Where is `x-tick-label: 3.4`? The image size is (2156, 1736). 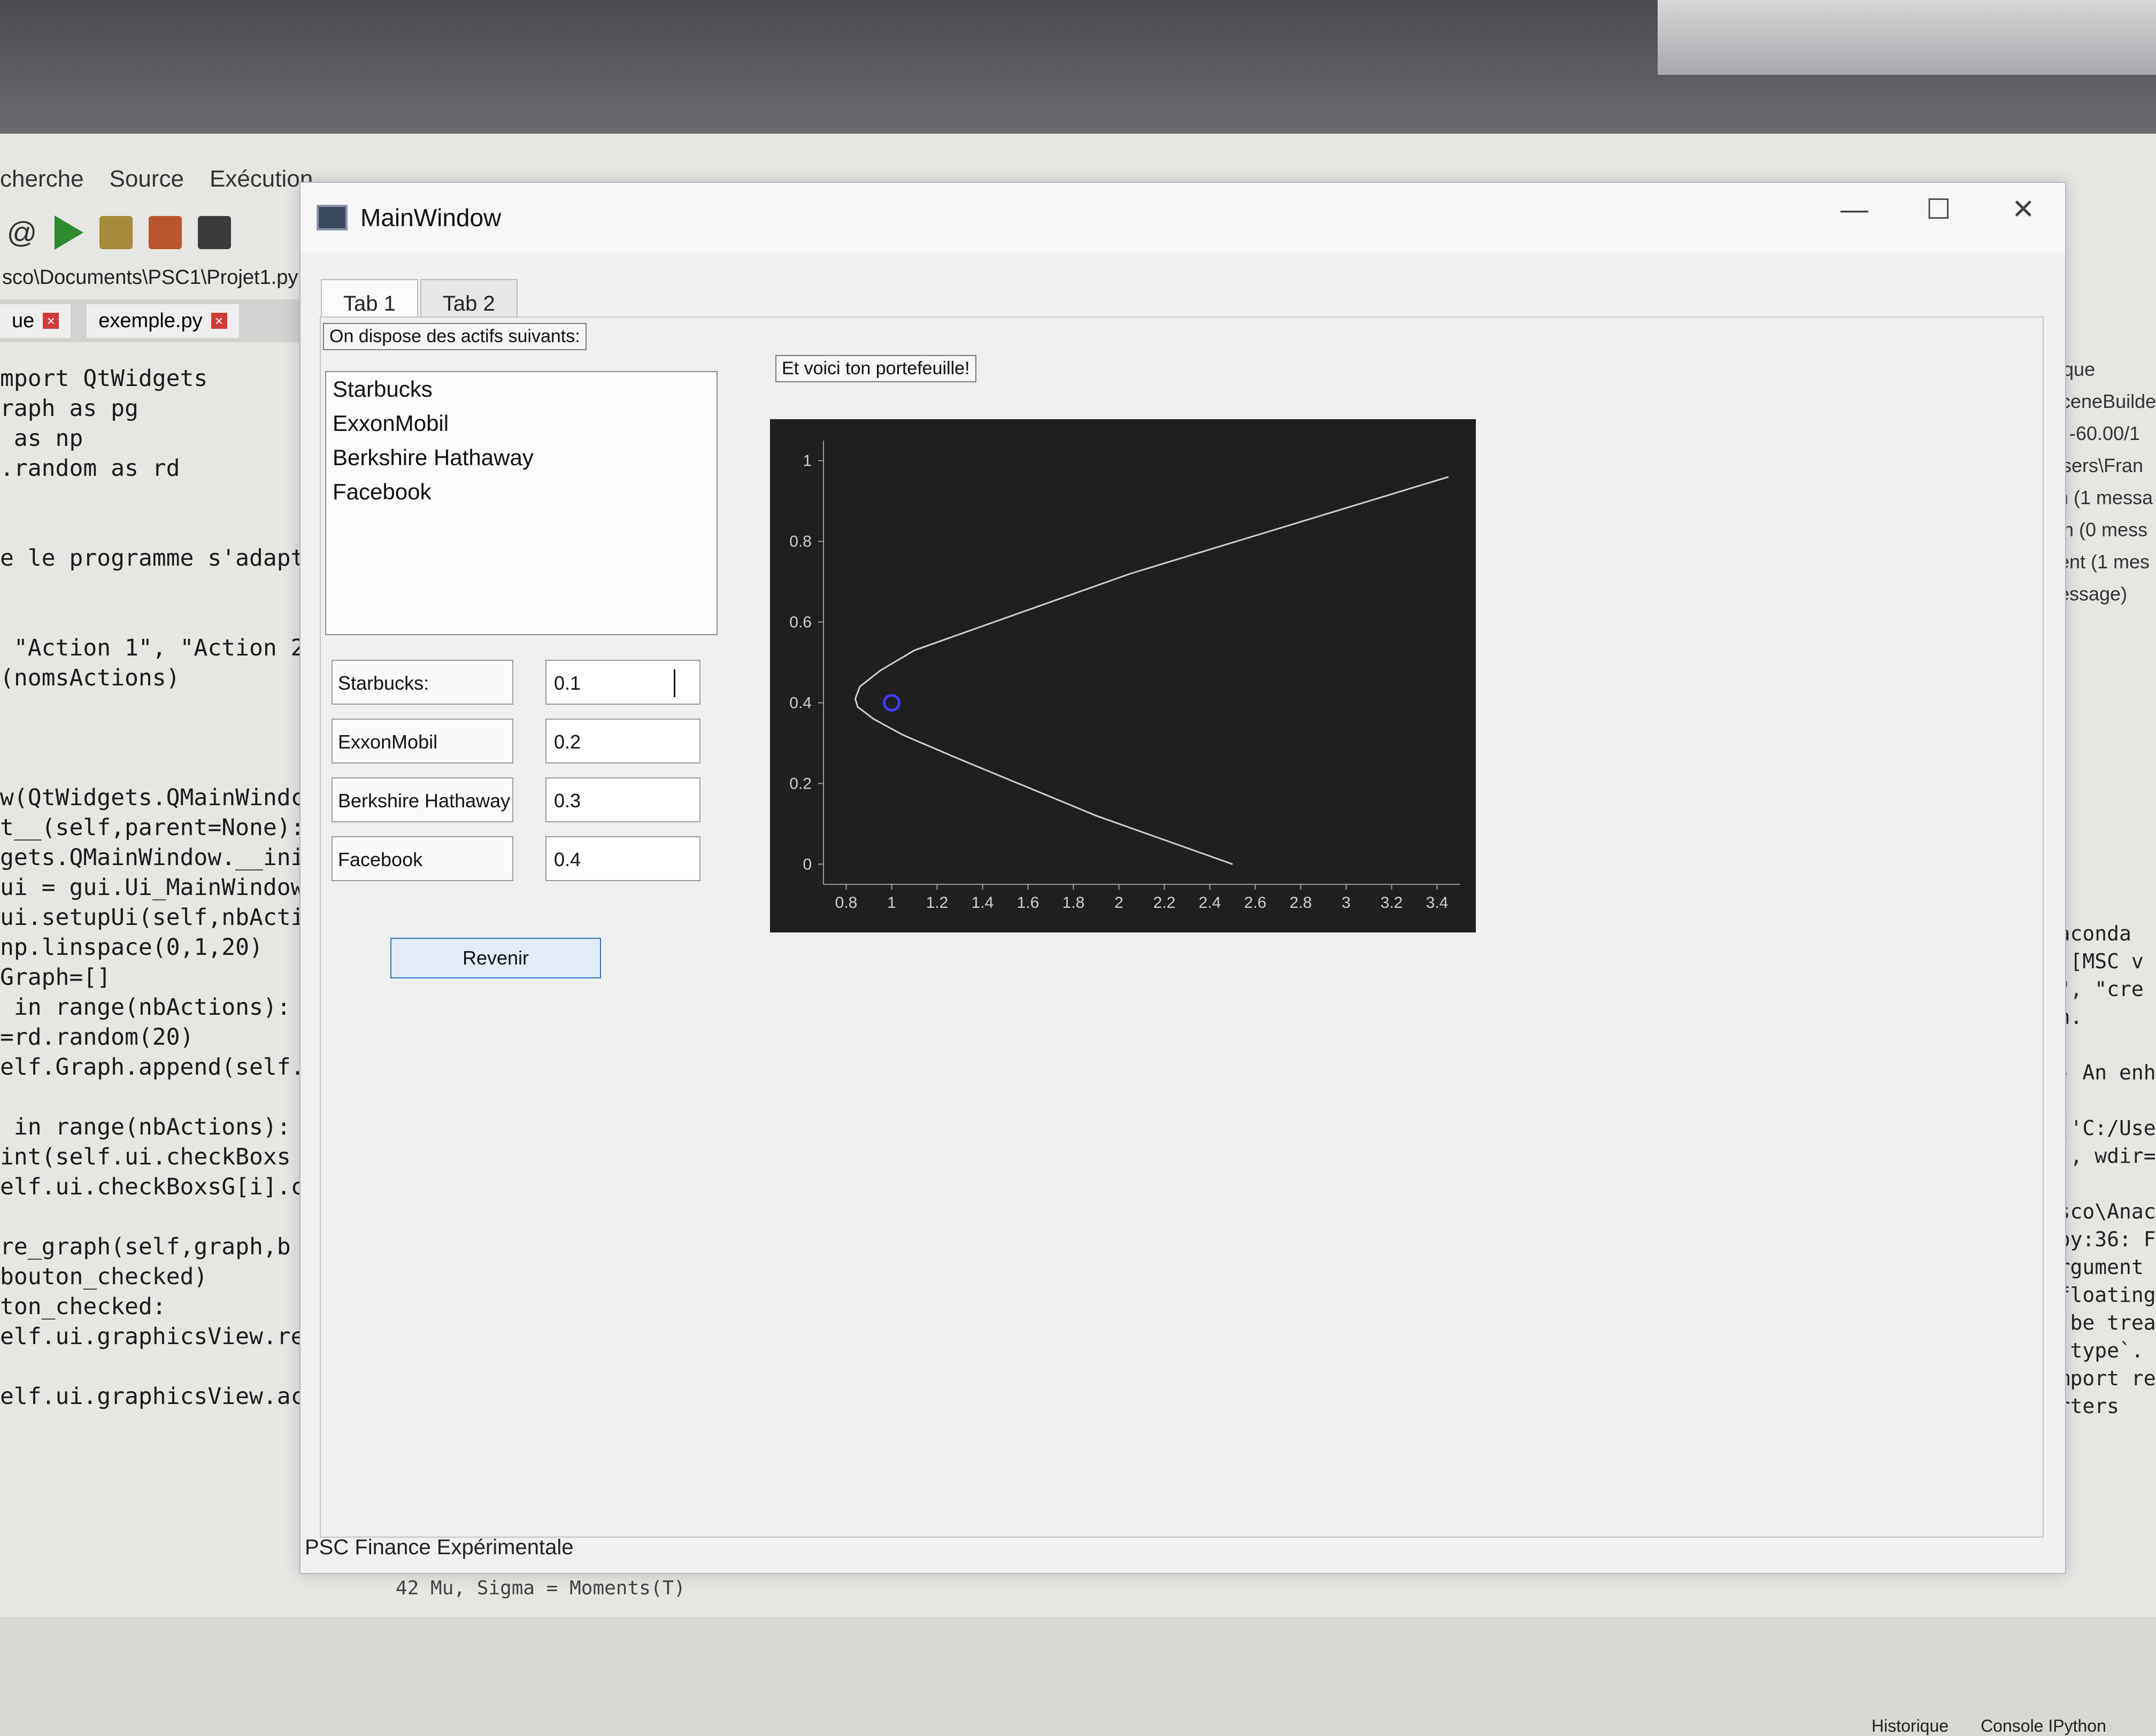
x-tick-label: 3.4 is located at coordinates (1437, 903).